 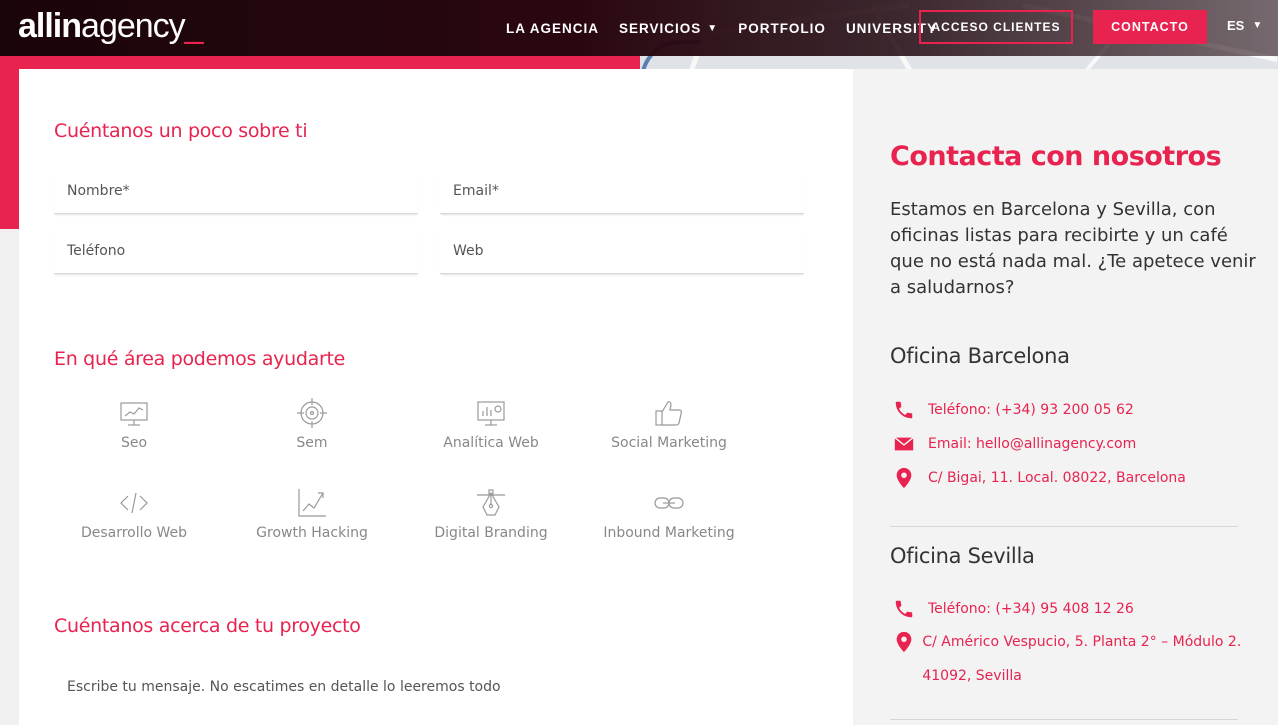 I want to click on area-option-sem: Sem, so click(x=312, y=424).